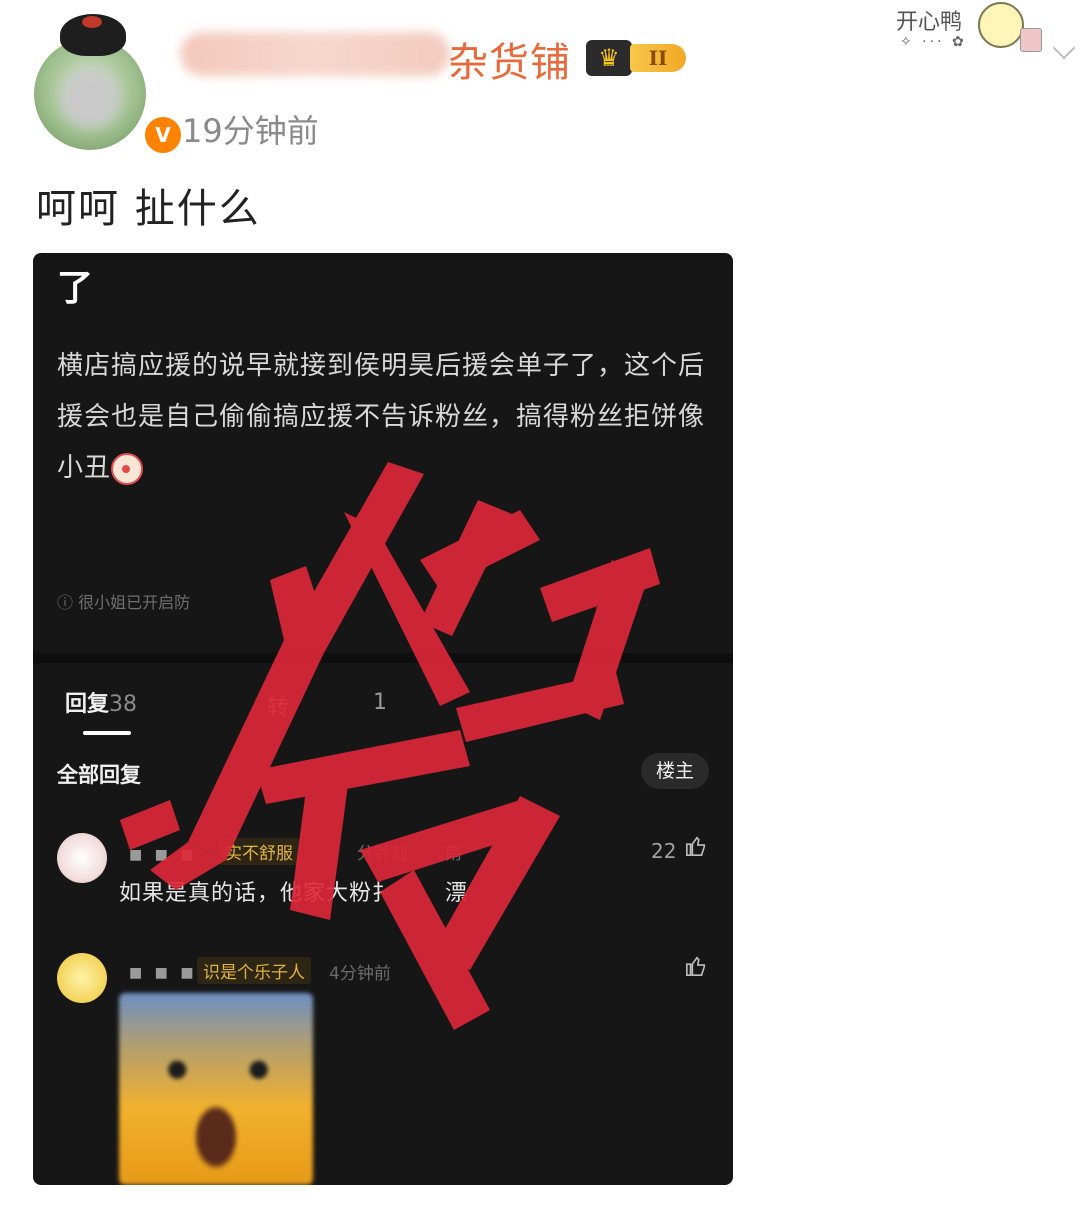  What do you see at coordinates (382, 854) in the screenshot?
I see `comment-time: 分钟前` at bounding box center [382, 854].